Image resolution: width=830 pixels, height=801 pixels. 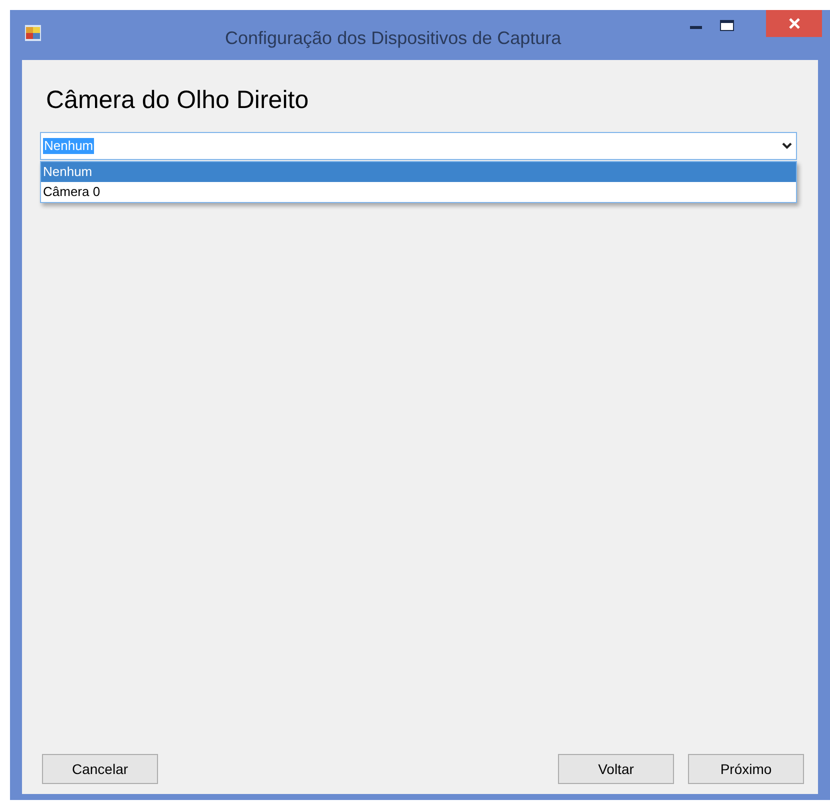 I want to click on dropdown-option: Câmera 0, so click(x=418, y=192).